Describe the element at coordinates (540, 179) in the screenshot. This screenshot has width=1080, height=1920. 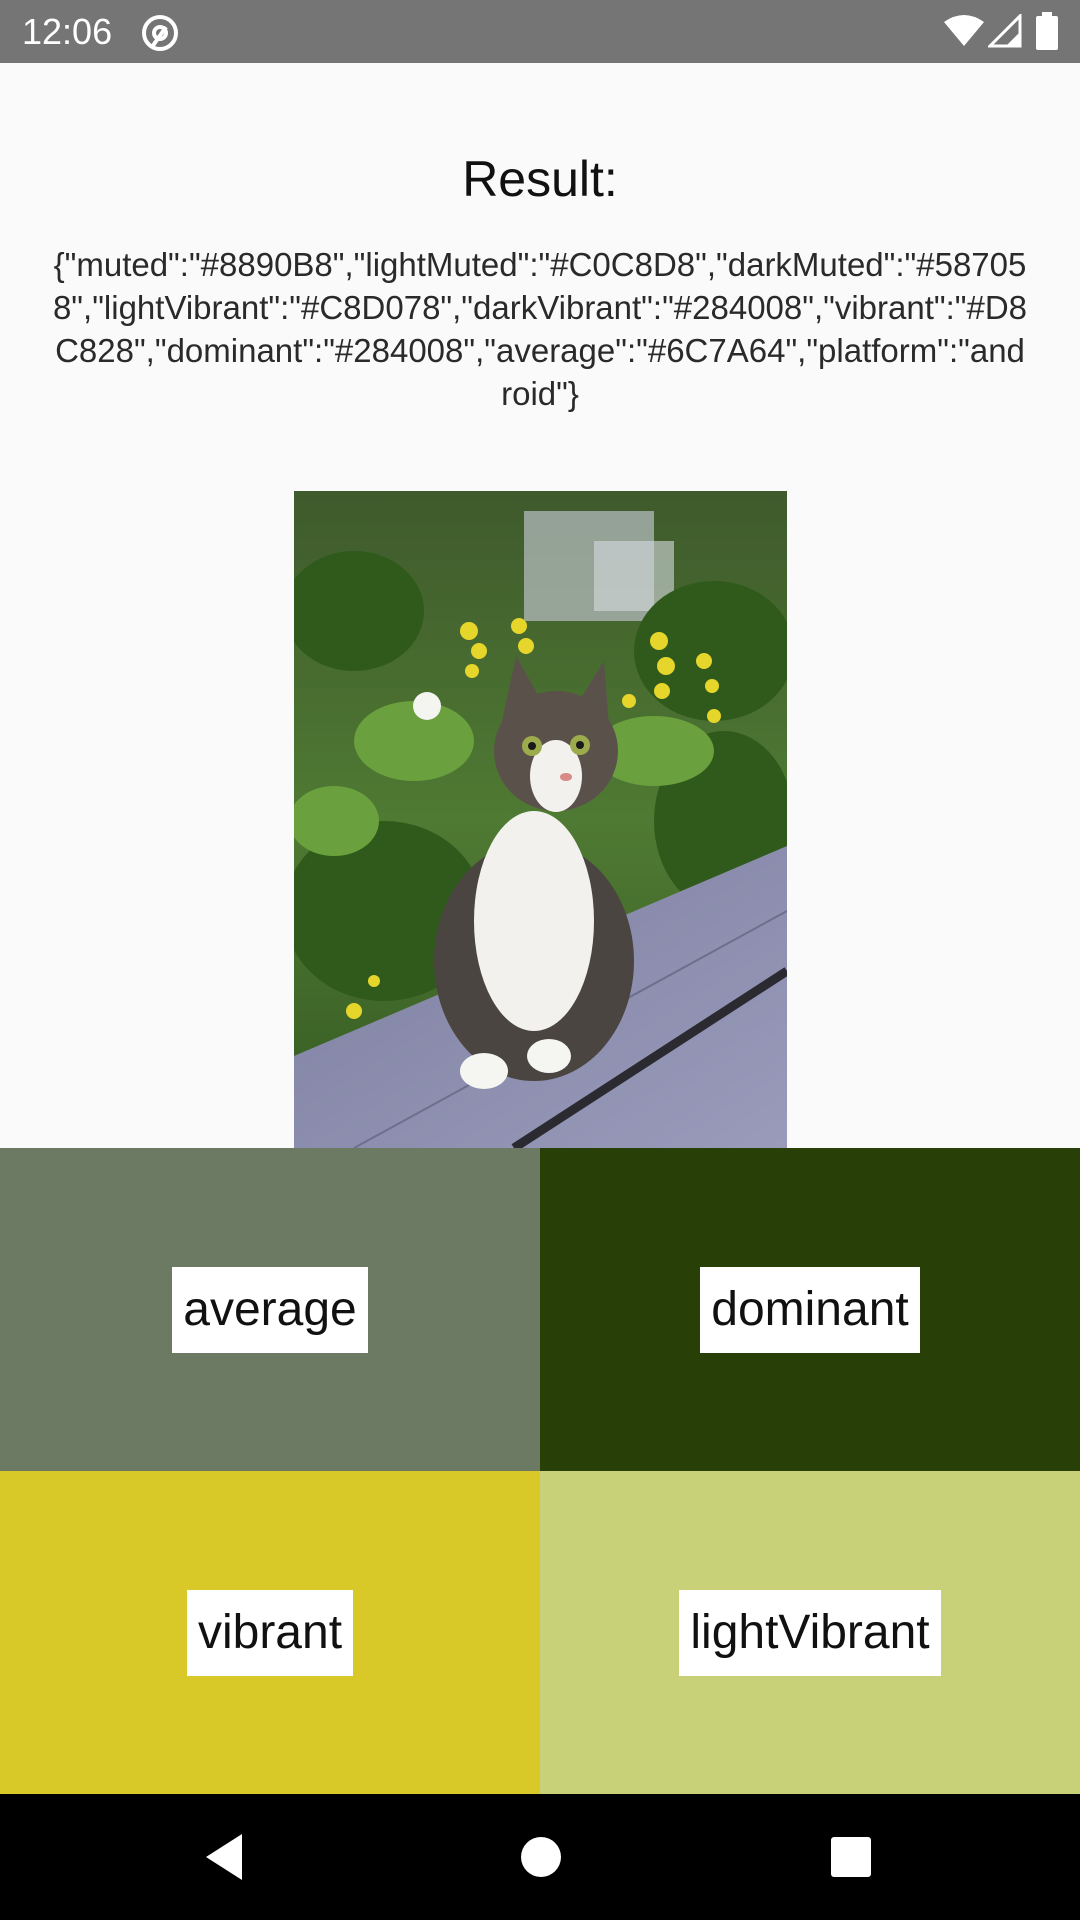
I see `result-title: Result:` at that location.